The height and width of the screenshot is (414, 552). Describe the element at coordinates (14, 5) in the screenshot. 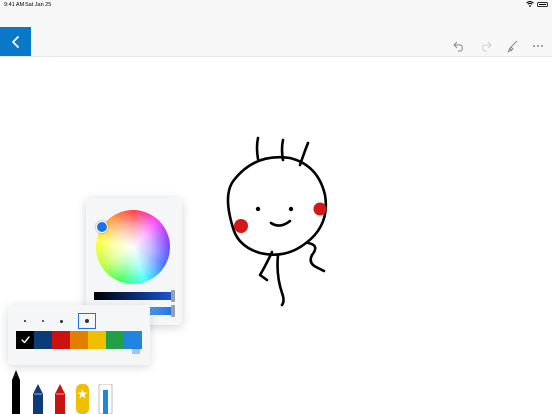

I see `status-time: 9:41 AM` at that location.